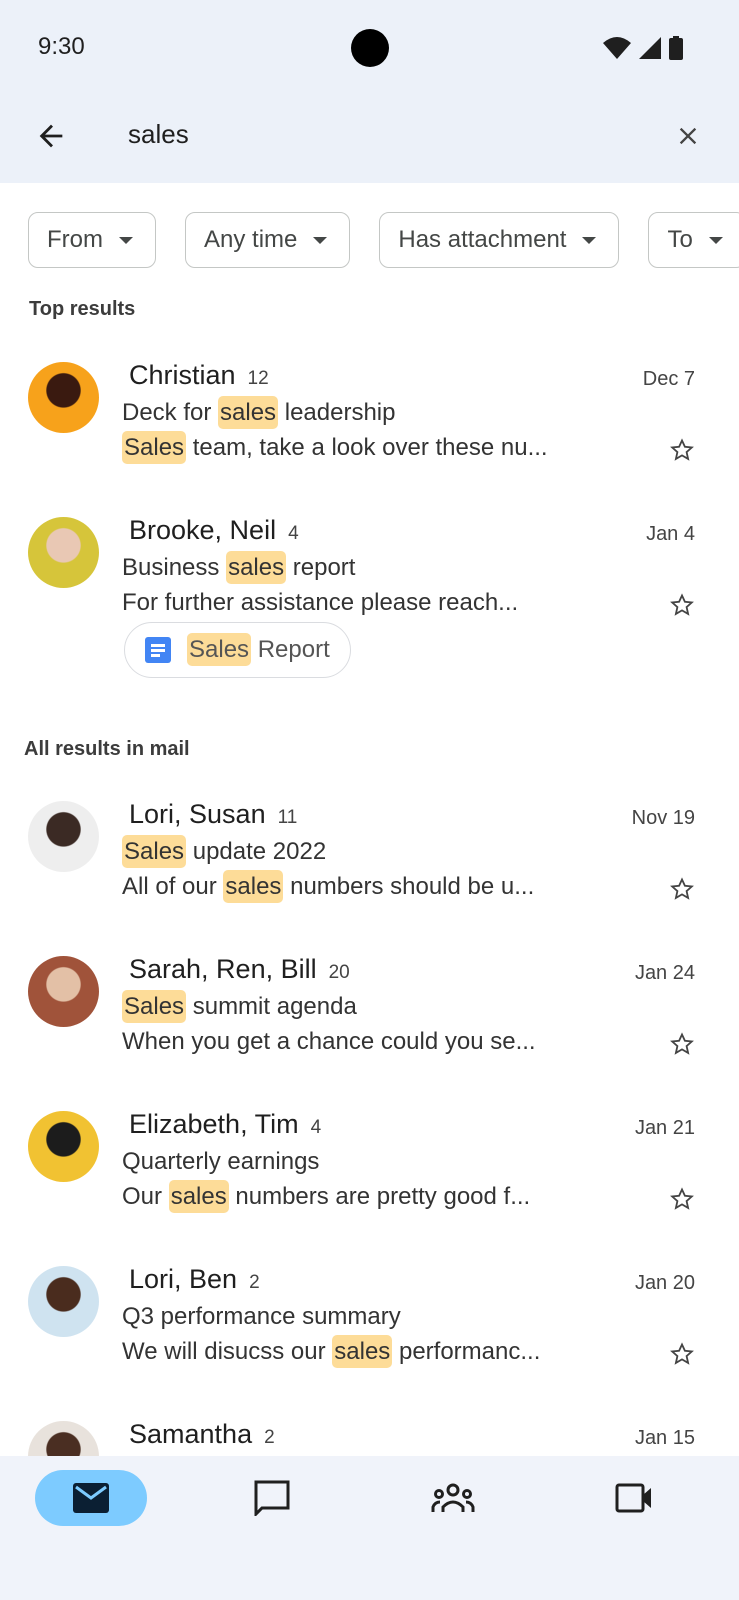 Image resolution: width=739 pixels, height=1600 pixels. I want to click on text-segment: report, so click(321, 567).